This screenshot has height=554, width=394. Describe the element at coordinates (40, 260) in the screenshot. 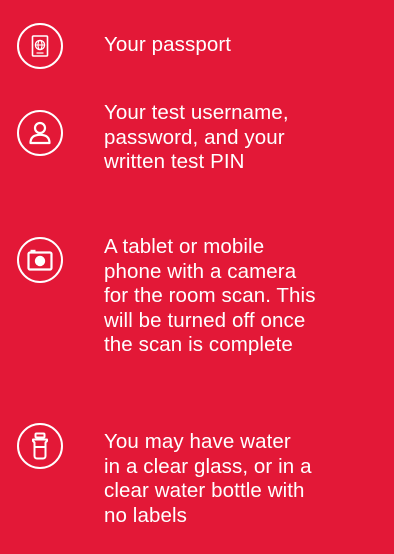

I see `camera-icon` at that location.